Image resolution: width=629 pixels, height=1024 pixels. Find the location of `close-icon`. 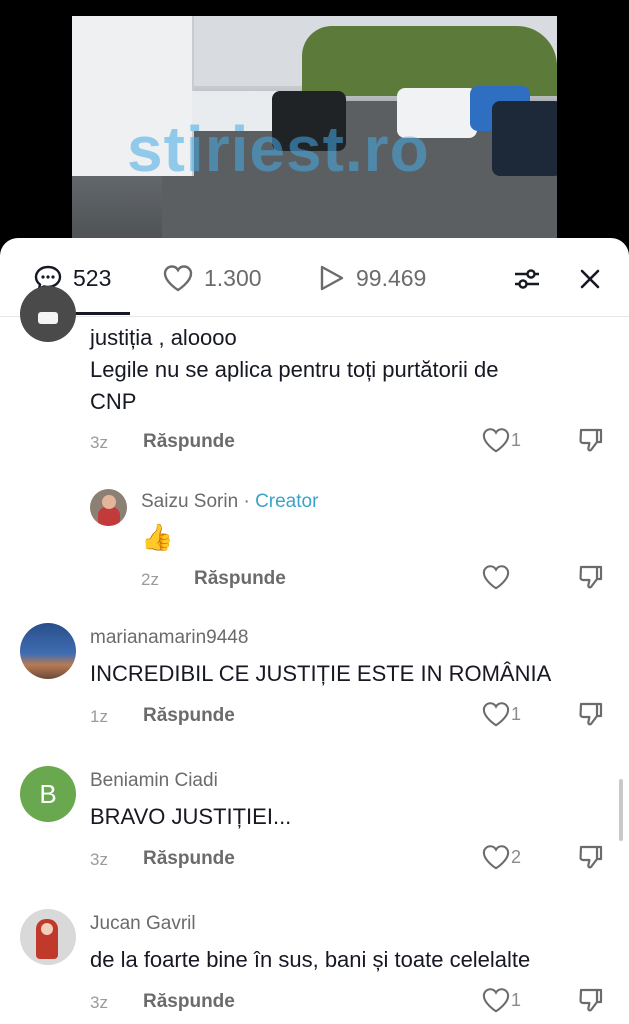

close-icon is located at coordinates (590, 279).